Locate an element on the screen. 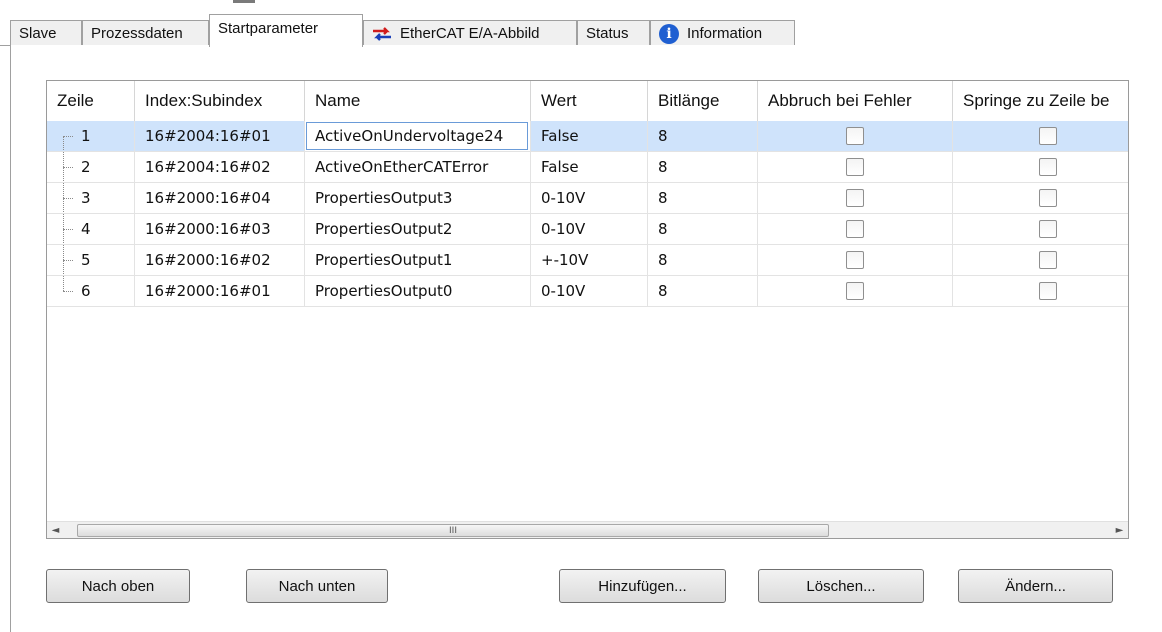 This screenshot has width=1162, height=632. tab-ethercat-ea-abbild: EtherCAT E/A-Abbild is located at coordinates (470, 33).